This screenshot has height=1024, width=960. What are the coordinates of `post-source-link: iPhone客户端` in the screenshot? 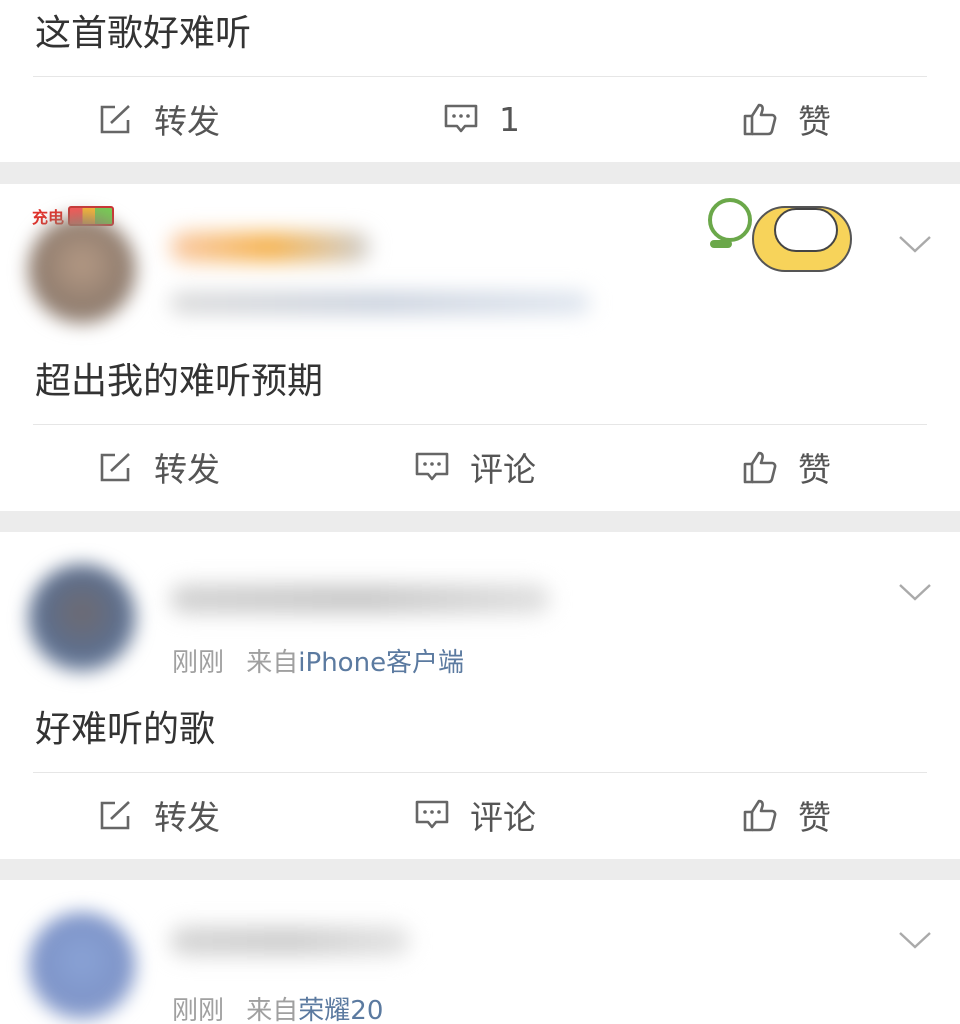 It's located at (381, 663).